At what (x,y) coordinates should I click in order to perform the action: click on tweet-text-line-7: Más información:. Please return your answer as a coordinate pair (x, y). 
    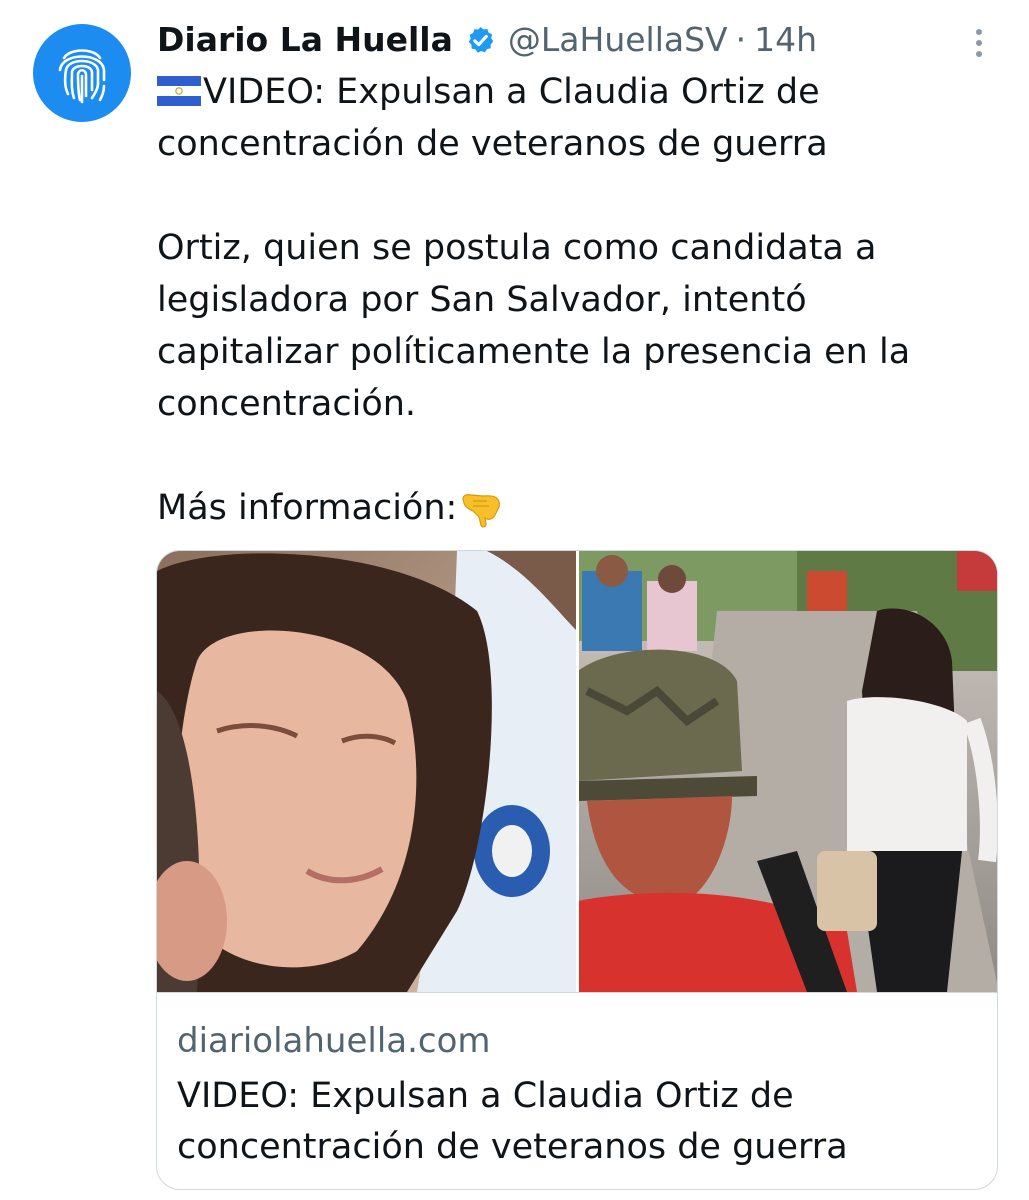
    Looking at the image, I should click on (330, 508).